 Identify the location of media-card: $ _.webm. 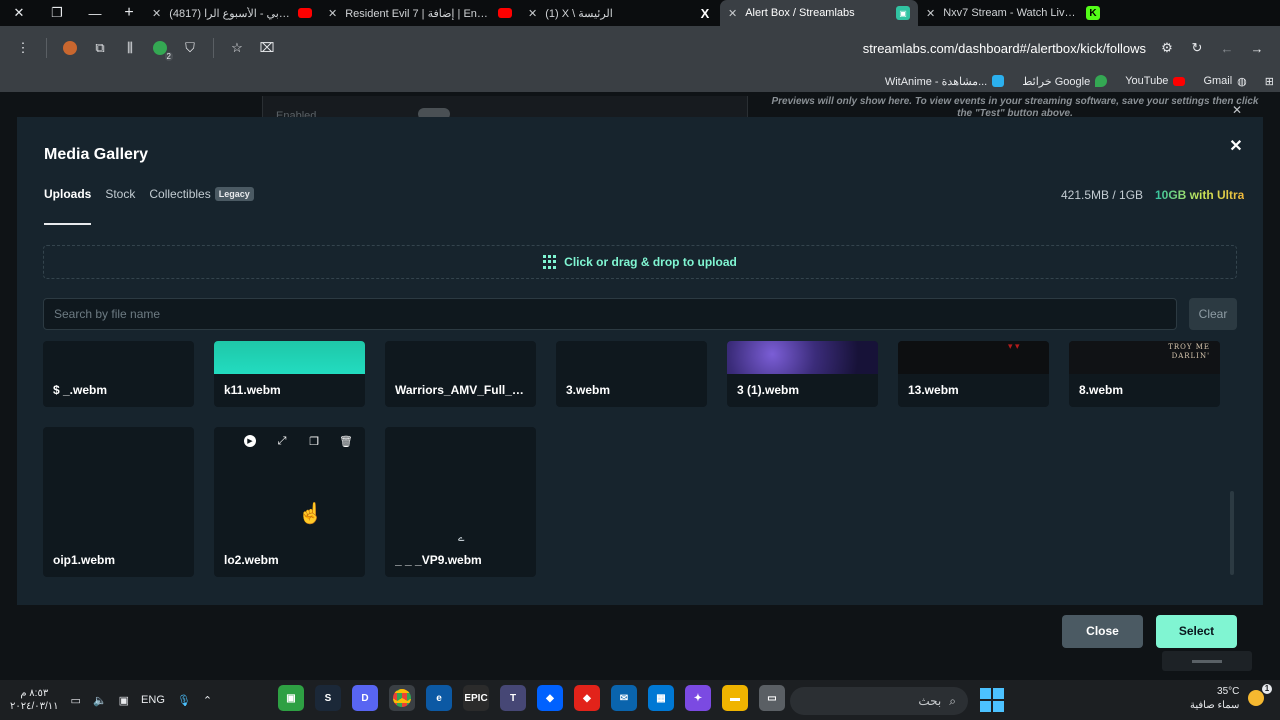
(118, 374).